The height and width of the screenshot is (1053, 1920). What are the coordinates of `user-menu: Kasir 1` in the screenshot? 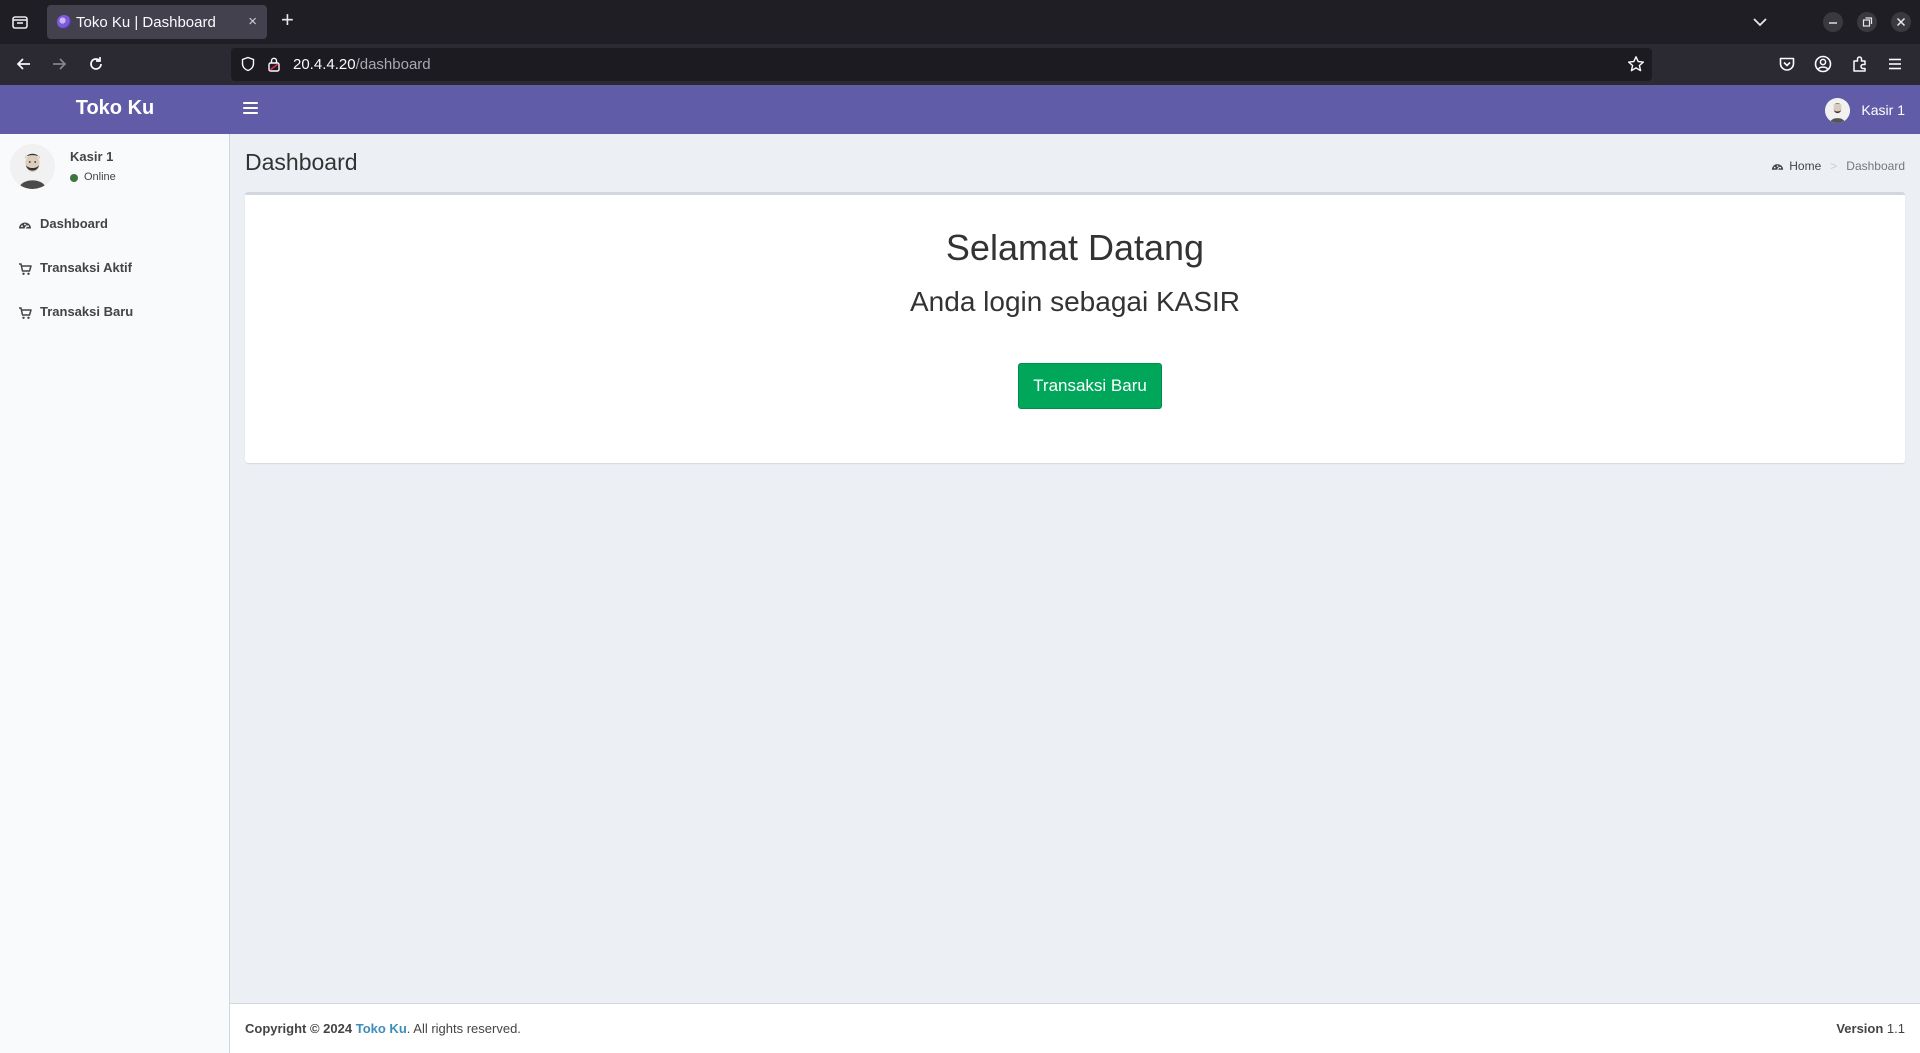 It's located at (1865, 110).